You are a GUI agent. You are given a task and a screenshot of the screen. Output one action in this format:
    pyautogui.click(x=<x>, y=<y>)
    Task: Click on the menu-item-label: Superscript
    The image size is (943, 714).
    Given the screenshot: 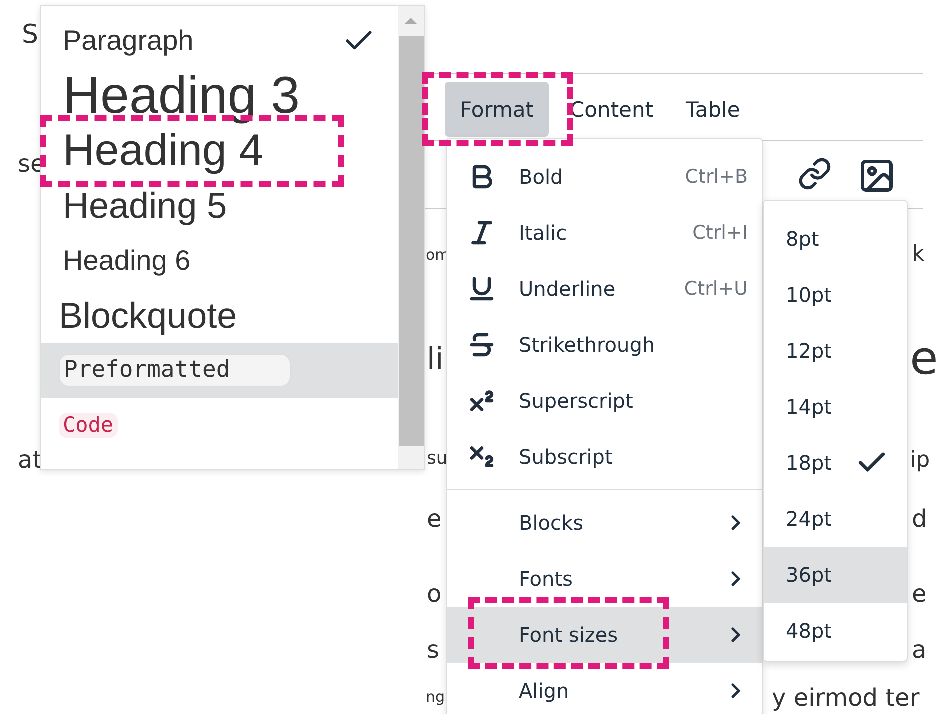 What is the action you would take?
    pyautogui.click(x=576, y=401)
    